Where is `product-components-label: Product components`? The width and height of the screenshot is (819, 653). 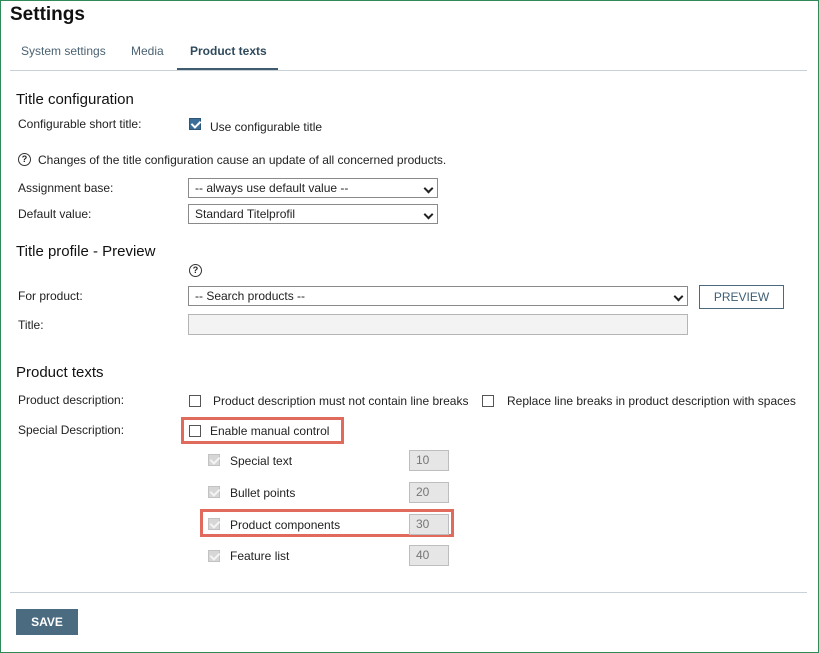 product-components-label: Product components is located at coordinates (285, 525).